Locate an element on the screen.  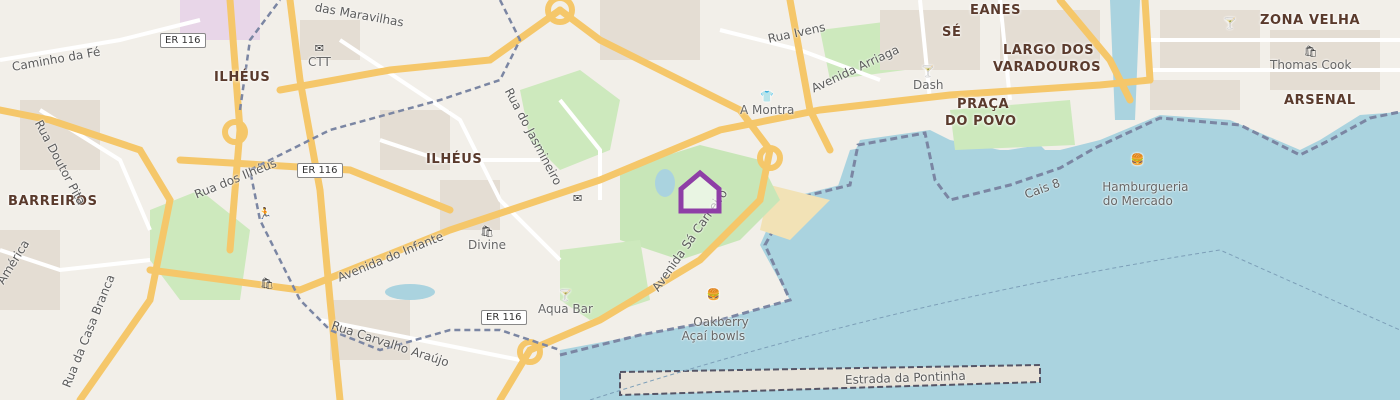
district-zona-velha: ZONA VELHA is located at coordinates (1310, 20).